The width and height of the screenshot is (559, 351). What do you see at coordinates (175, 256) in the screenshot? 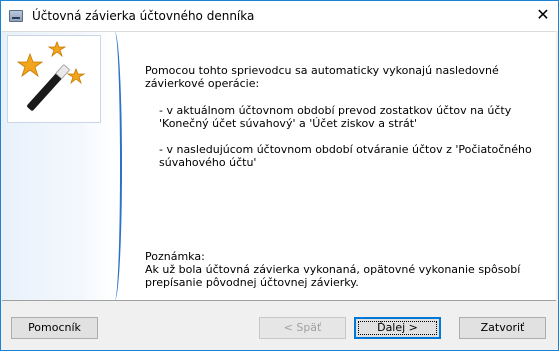
I see `note-label: Poznámka:` at bounding box center [175, 256].